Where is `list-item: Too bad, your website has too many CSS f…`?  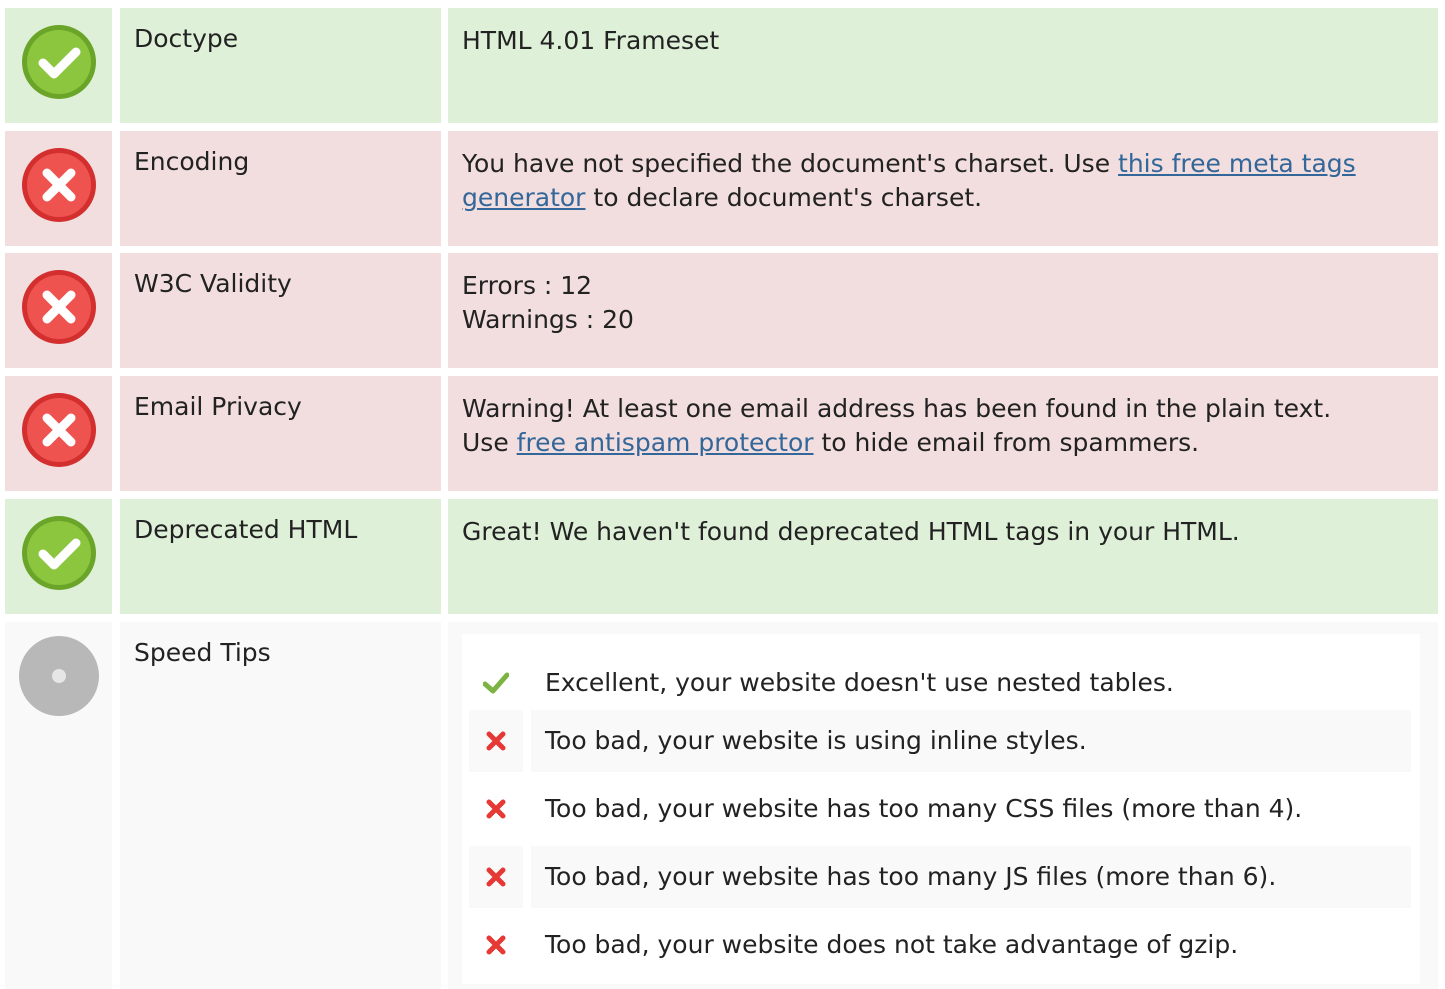
list-item: Too bad, your website has too many CSS f… is located at coordinates (941, 809).